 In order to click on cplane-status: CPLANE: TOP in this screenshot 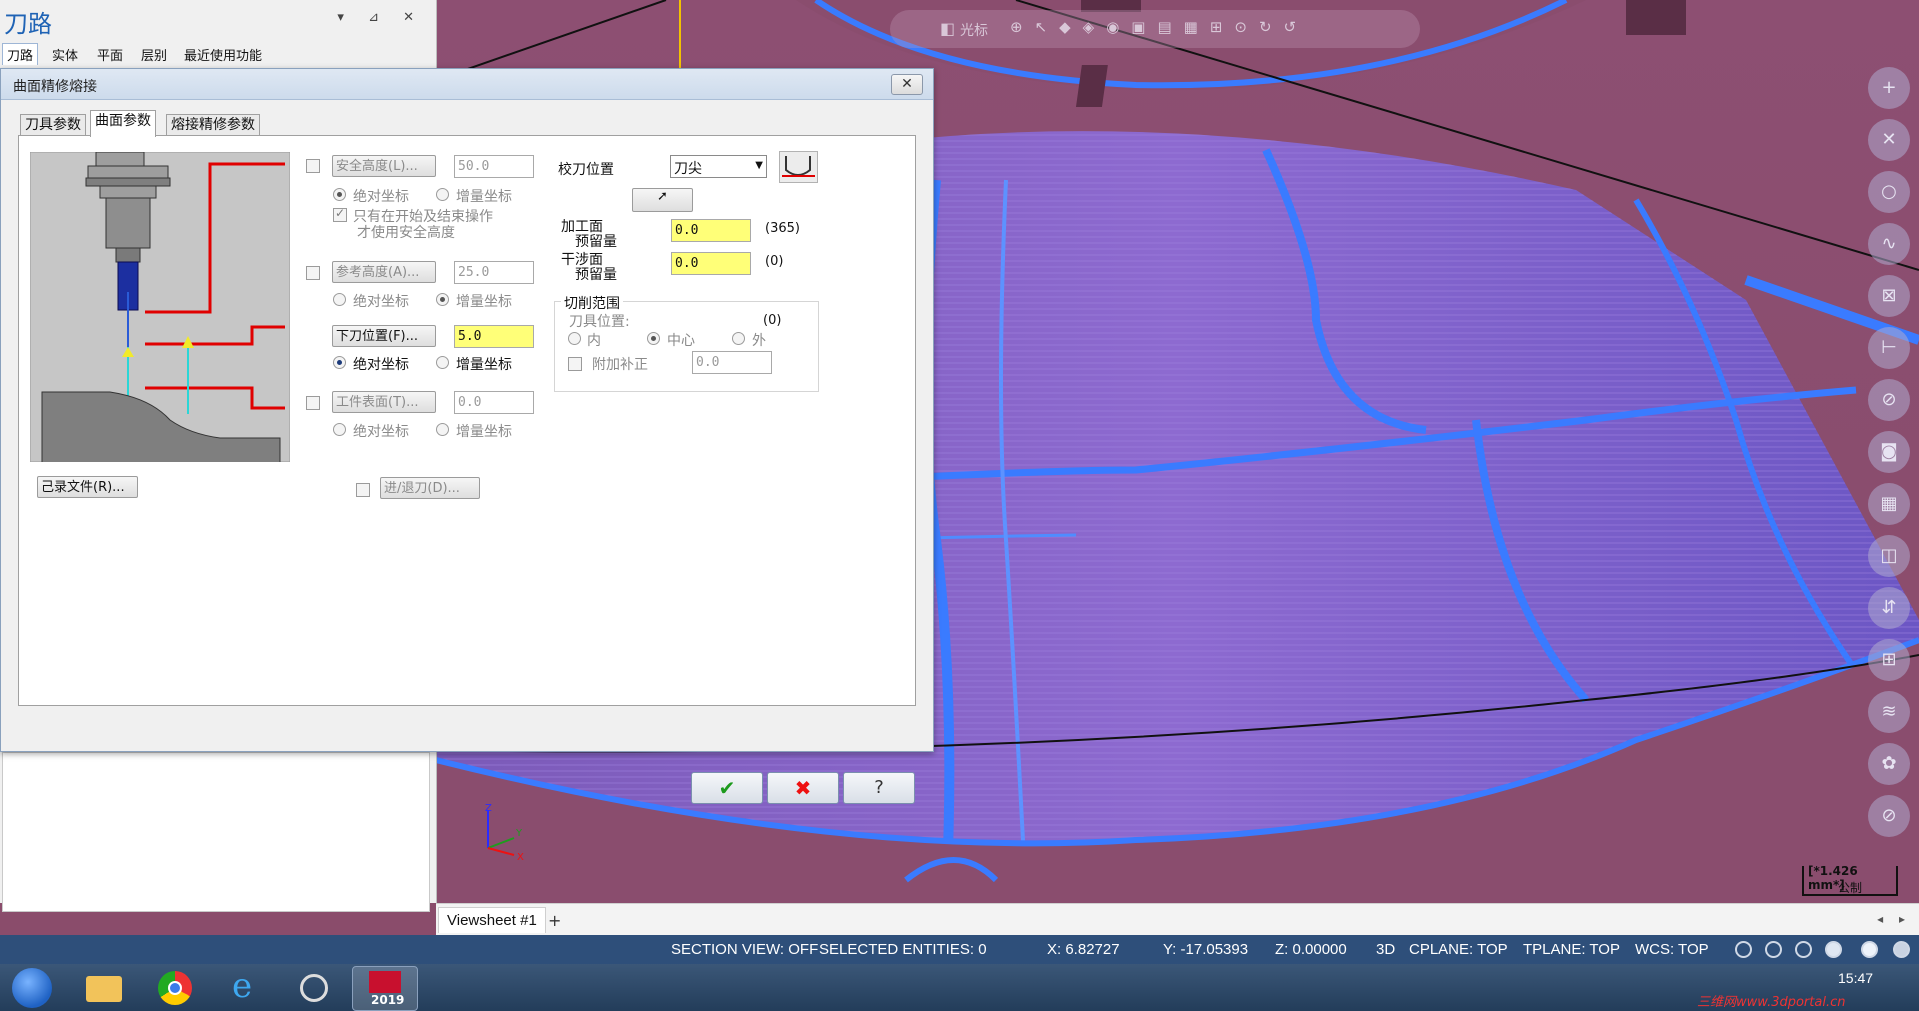, I will do `click(1458, 949)`.